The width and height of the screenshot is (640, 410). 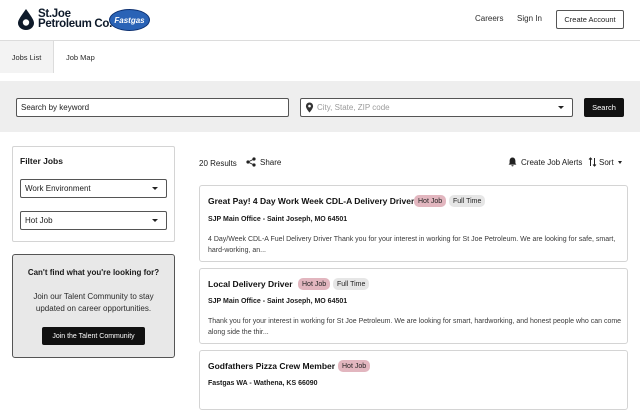 I want to click on fastgas-logo-text: Fastgas, so click(x=129, y=20).